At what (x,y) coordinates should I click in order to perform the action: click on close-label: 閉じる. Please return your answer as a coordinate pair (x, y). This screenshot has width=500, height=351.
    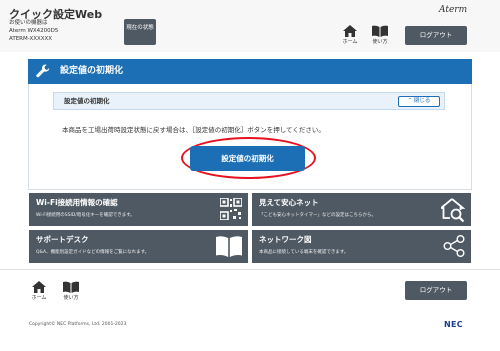
    Looking at the image, I should click on (422, 101).